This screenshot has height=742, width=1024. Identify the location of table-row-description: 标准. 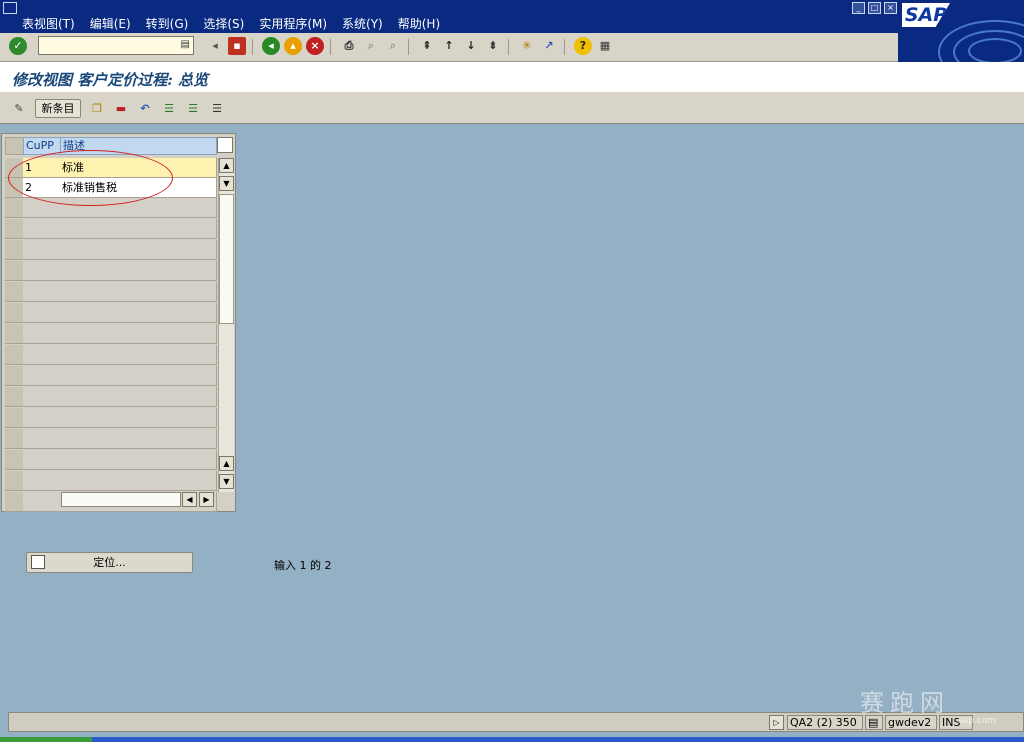
(138, 168).